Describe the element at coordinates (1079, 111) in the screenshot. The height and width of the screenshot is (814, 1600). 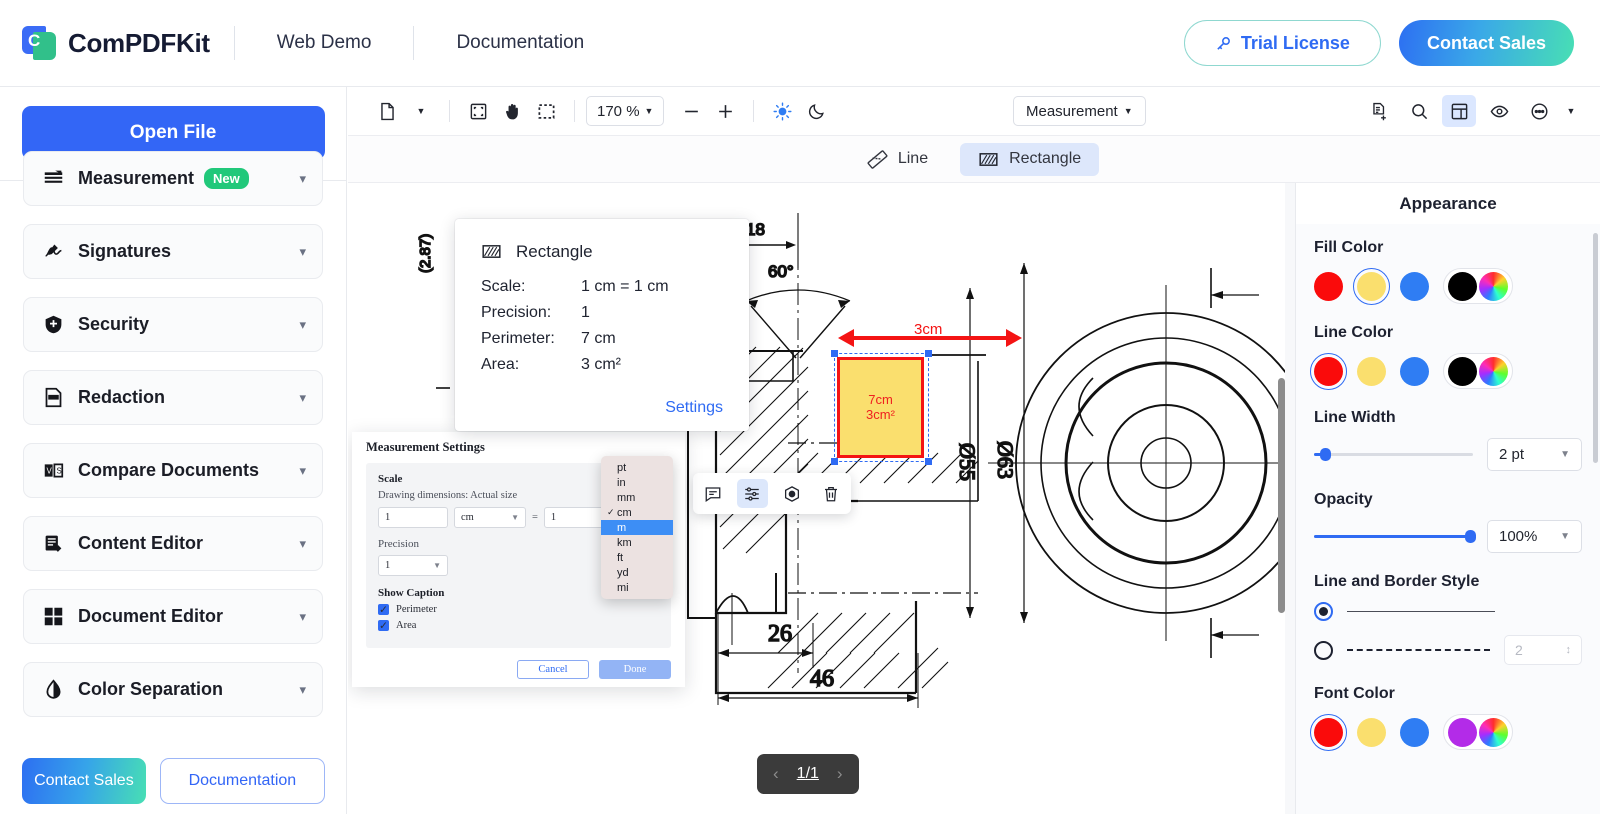
I see `tool-mode-selector: Measurement ▼` at that location.